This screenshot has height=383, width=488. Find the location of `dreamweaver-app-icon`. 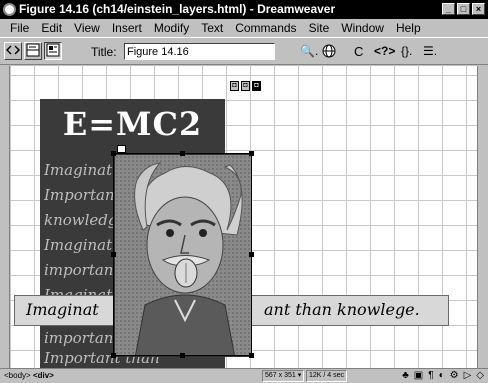

dreamweaver-app-icon is located at coordinates (9, 9).